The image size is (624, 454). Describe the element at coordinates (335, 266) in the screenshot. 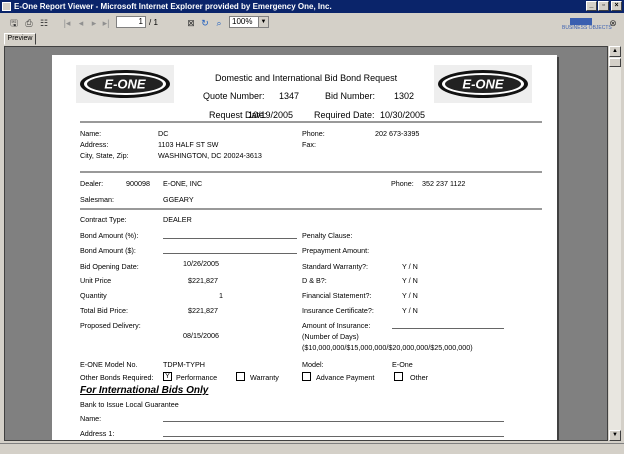

I see `warranty-label: Standard Warranty?:` at that location.